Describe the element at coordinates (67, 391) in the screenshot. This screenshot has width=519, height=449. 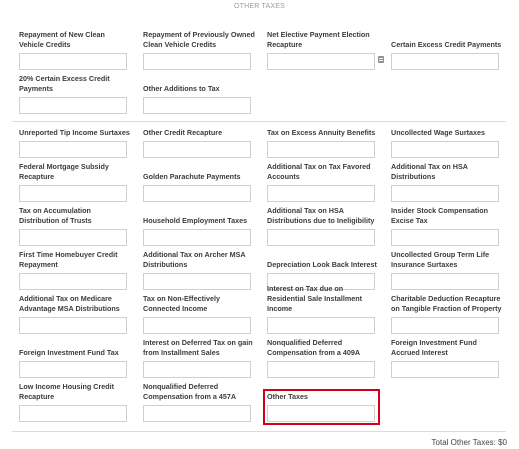
I see `field-label: Low Income Housing Credit Recapture` at that location.